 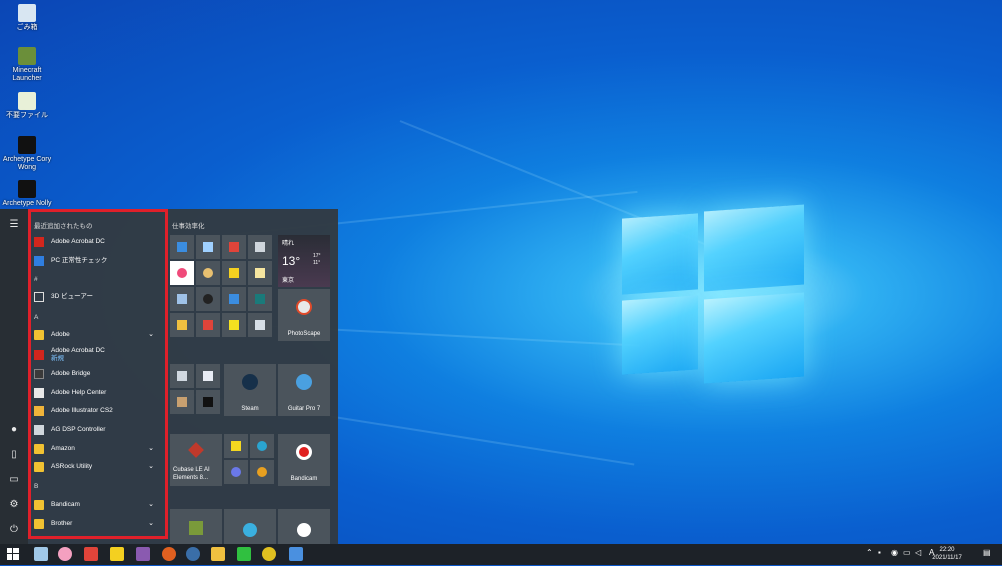 What do you see at coordinates (36, 486) in the screenshot?
I see `section-header-b: B` at bounding box center [36, 486].